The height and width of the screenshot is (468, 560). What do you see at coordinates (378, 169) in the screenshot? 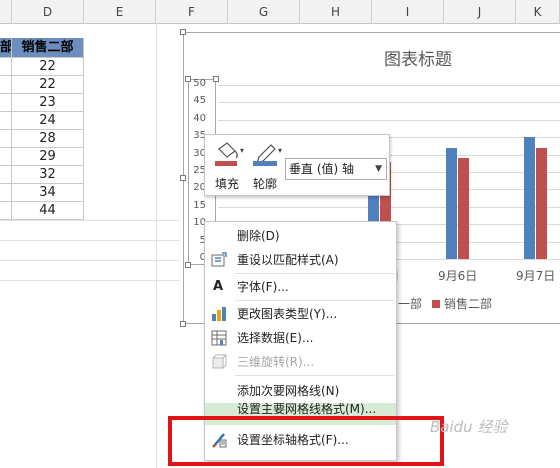
I see `chevron-down-icon: ▼` at bounding box center [378, 169].